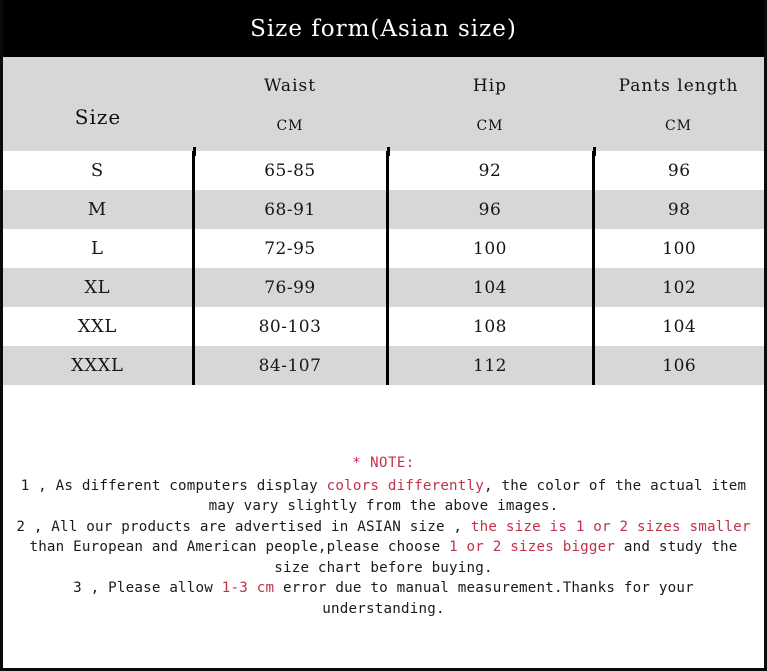  Describe the element at coordinates (248, 588) in the screenshot. I see `note-line-3-highlight: 1-3 cm` at that location.